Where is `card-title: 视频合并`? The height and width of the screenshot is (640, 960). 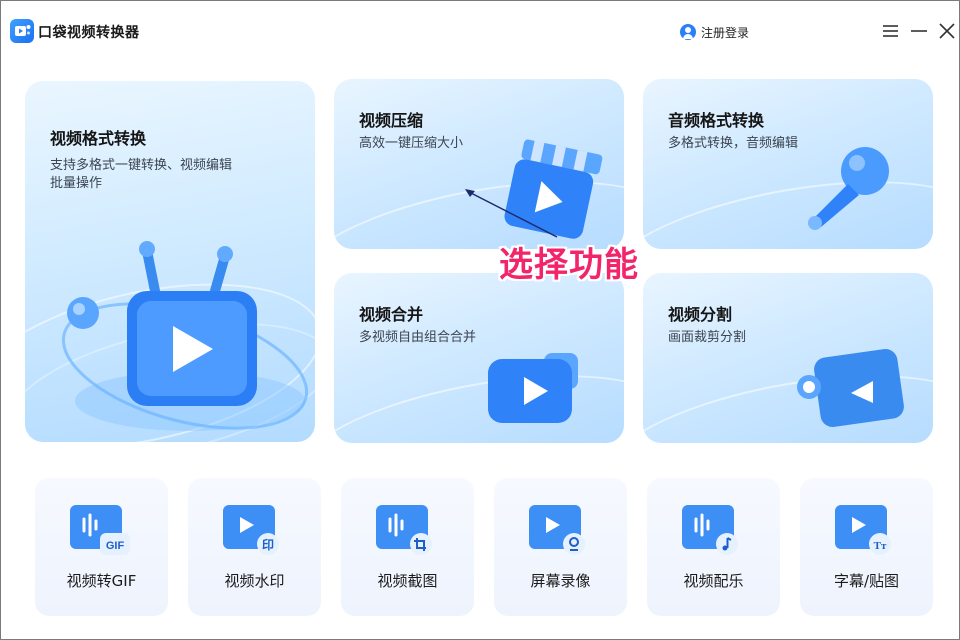 card-title: 视频合并 is located at coordinates (391, 314).